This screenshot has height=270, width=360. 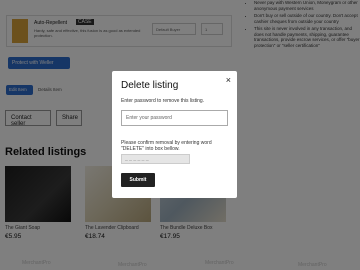 What do you see at coordinates (138, 180) in the screenshot?
I see `submit-button: Submit` at bounding box center [138, 180].